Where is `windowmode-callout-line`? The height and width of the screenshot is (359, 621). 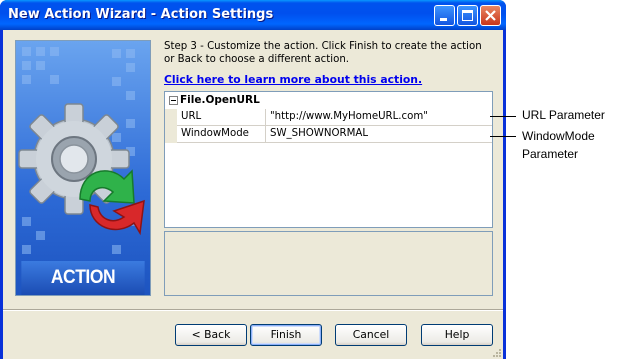 windowmode-callout-line is located at coordinates (503, 136).